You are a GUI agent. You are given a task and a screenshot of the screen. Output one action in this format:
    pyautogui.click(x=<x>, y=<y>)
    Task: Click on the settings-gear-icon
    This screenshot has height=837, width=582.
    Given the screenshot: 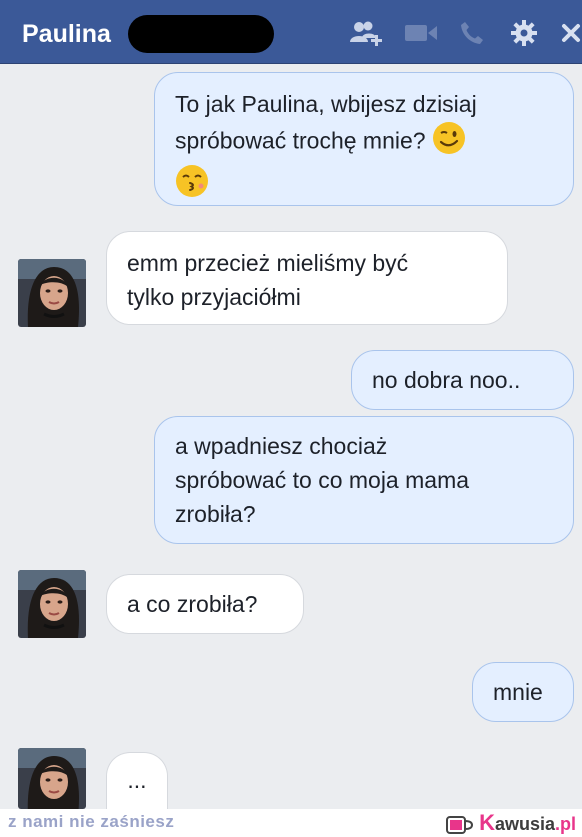 What is the action you would take?
    pyautogui.click(x=524, y=33)
    